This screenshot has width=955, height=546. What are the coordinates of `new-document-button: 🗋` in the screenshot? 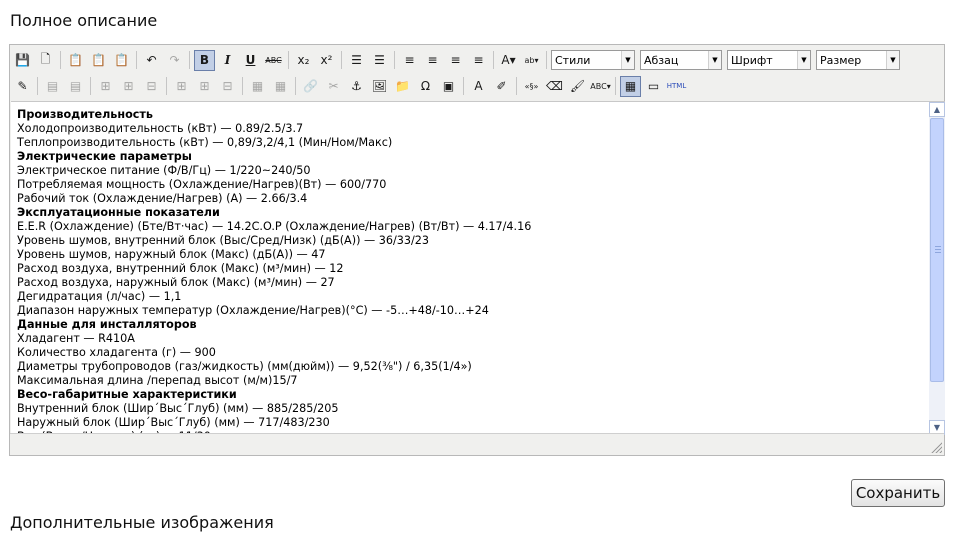 It's located at (45, 60).